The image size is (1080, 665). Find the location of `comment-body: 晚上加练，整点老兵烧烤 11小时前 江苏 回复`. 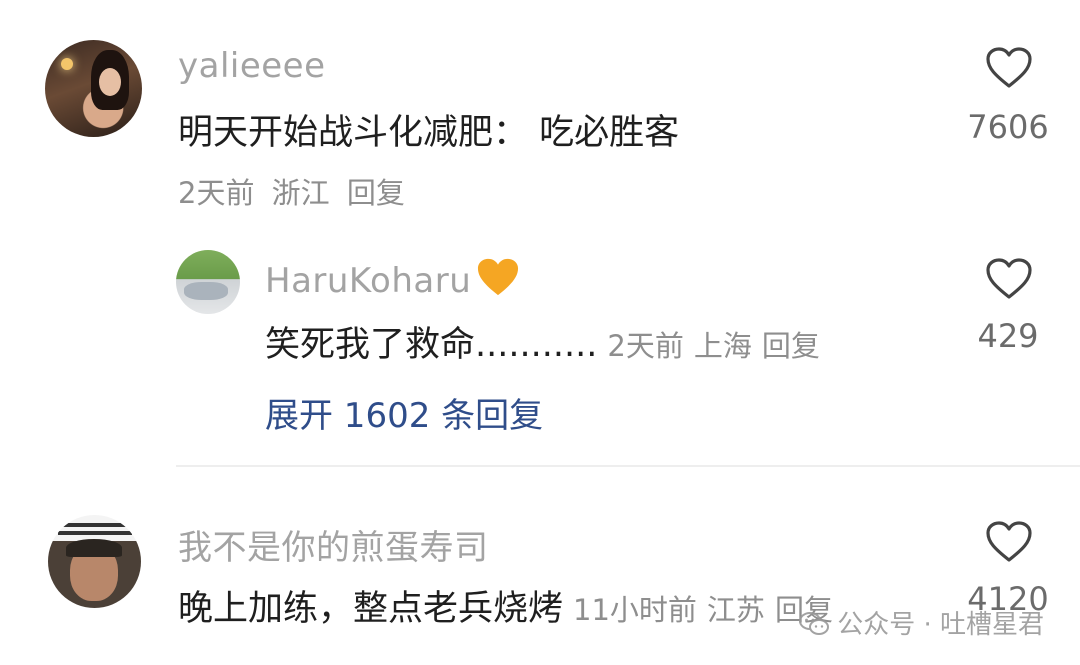

comment-body: 晚上加练，整点老兵烧烤 11小时前 江苏 回复 is located at coordinates (505, 605).